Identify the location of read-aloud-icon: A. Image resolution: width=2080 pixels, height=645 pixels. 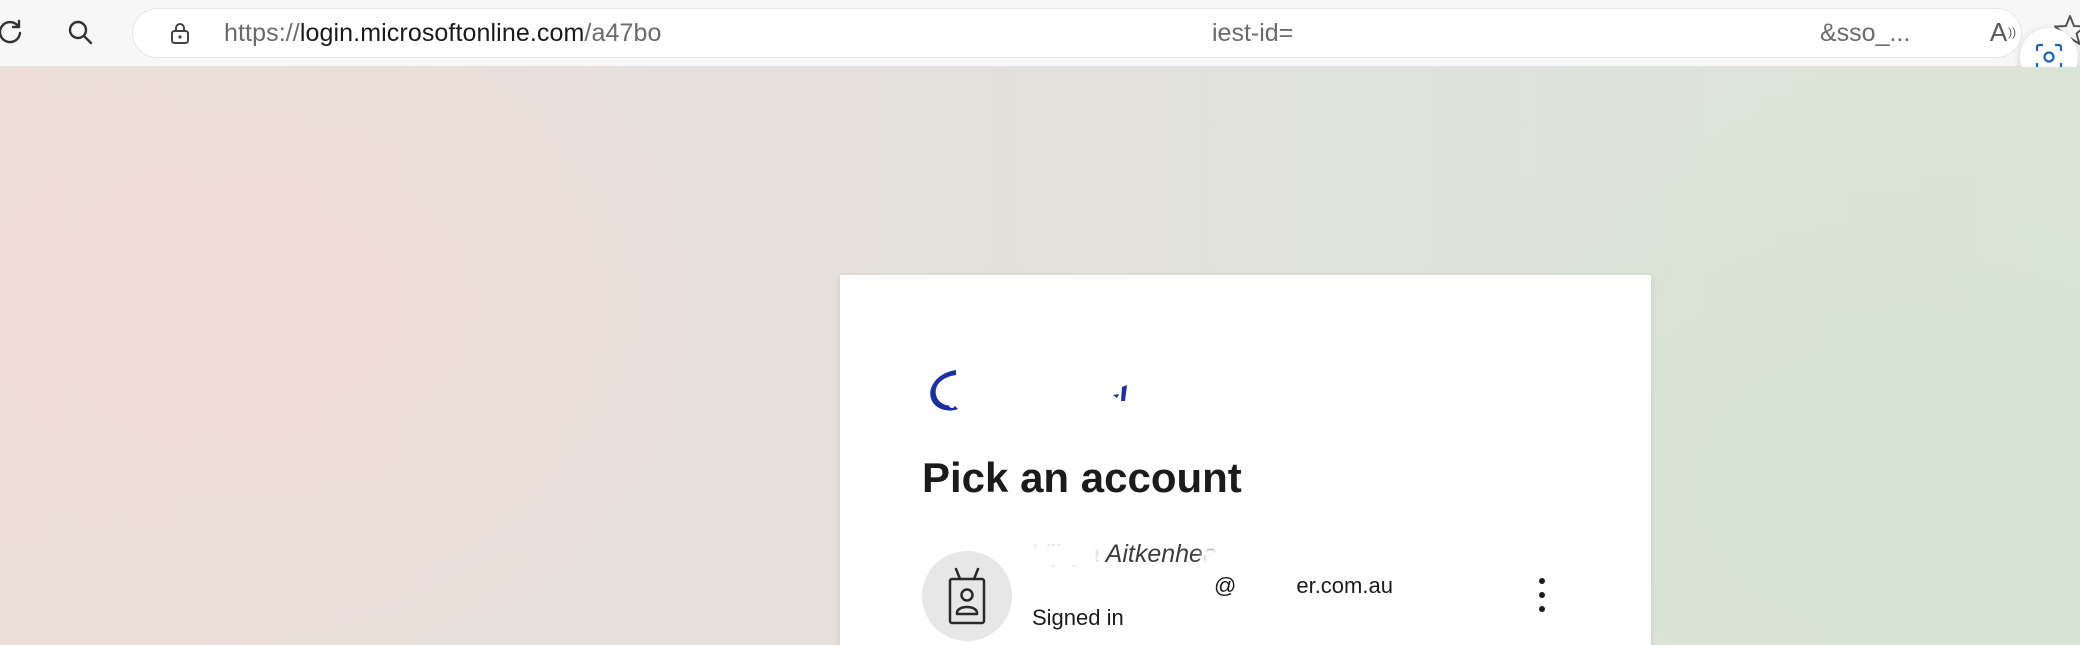
(1998, 31).